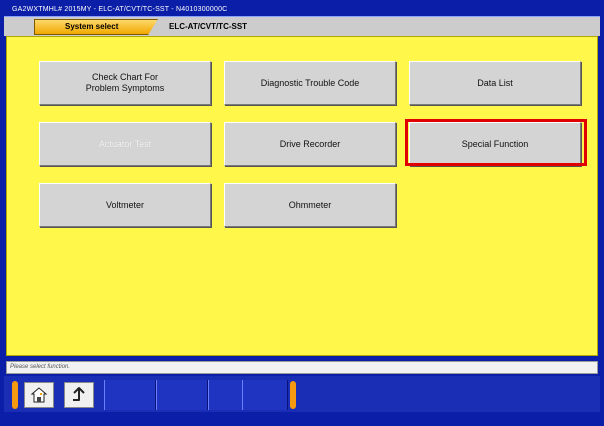 This screenshot has width=604, height=426. I want to click on toolbar-right-cap, so click(293, 395).